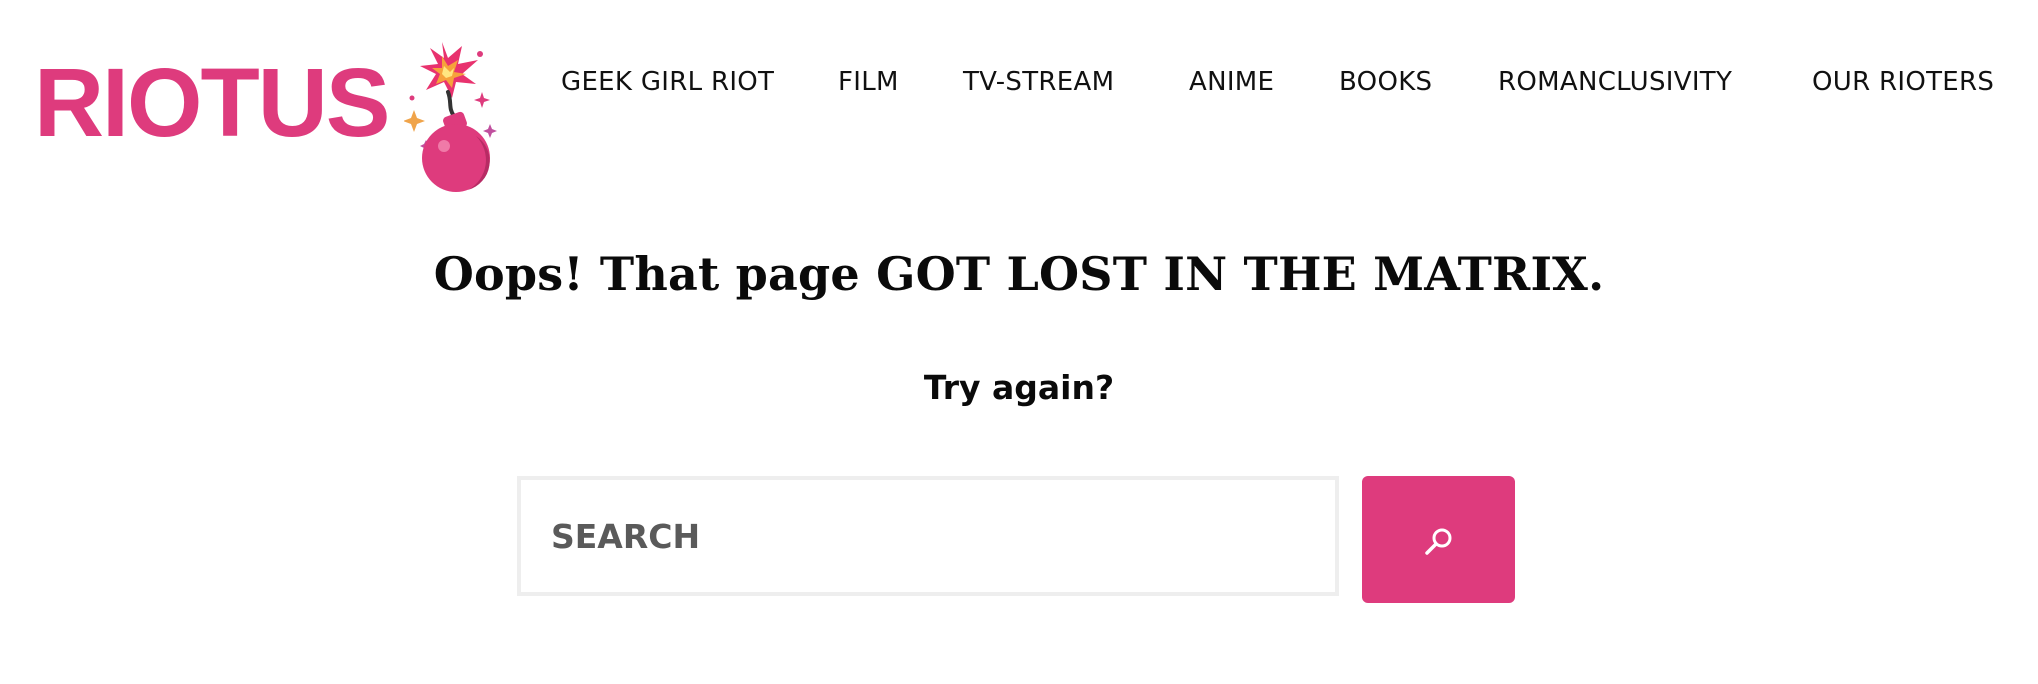 The image size is (2038, 684). Describe the element at coordinates (1019, 274) in the screenshot. I see `page-title: Oops! That page GOT LOST IN THE MATRIX.` at that location.